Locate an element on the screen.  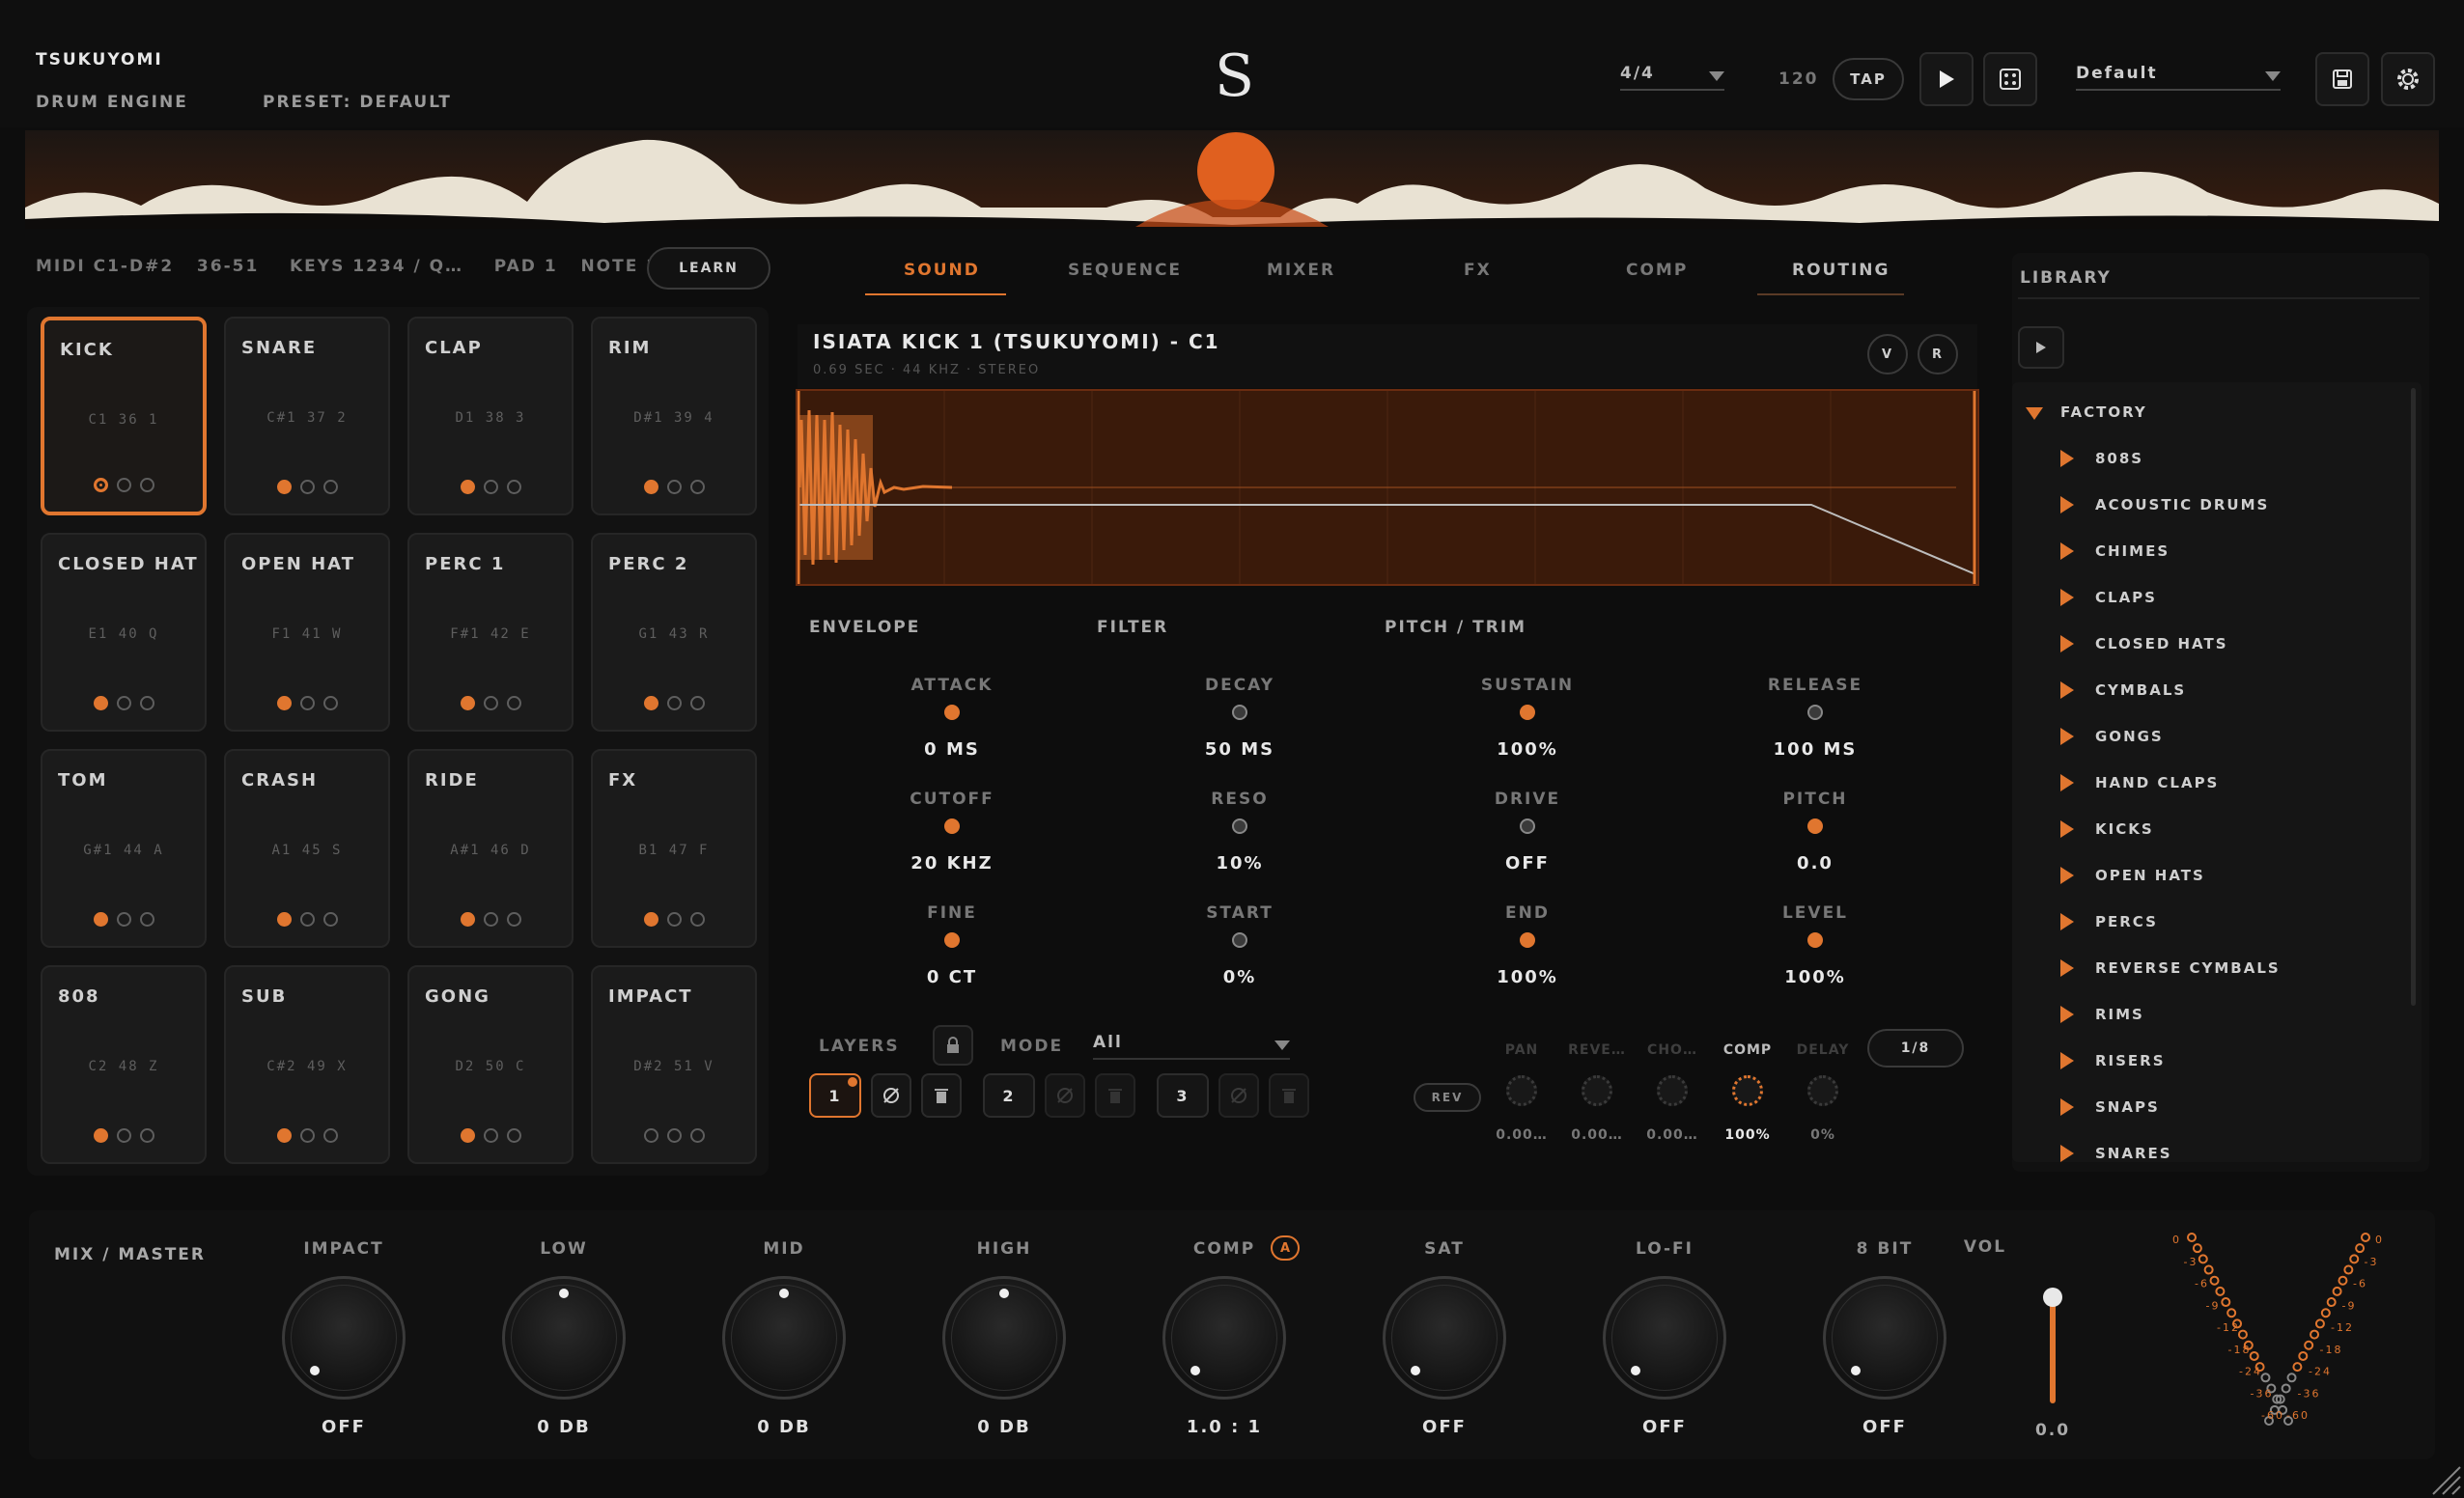
library-scrollbar is located at coordinates (2414, 697).